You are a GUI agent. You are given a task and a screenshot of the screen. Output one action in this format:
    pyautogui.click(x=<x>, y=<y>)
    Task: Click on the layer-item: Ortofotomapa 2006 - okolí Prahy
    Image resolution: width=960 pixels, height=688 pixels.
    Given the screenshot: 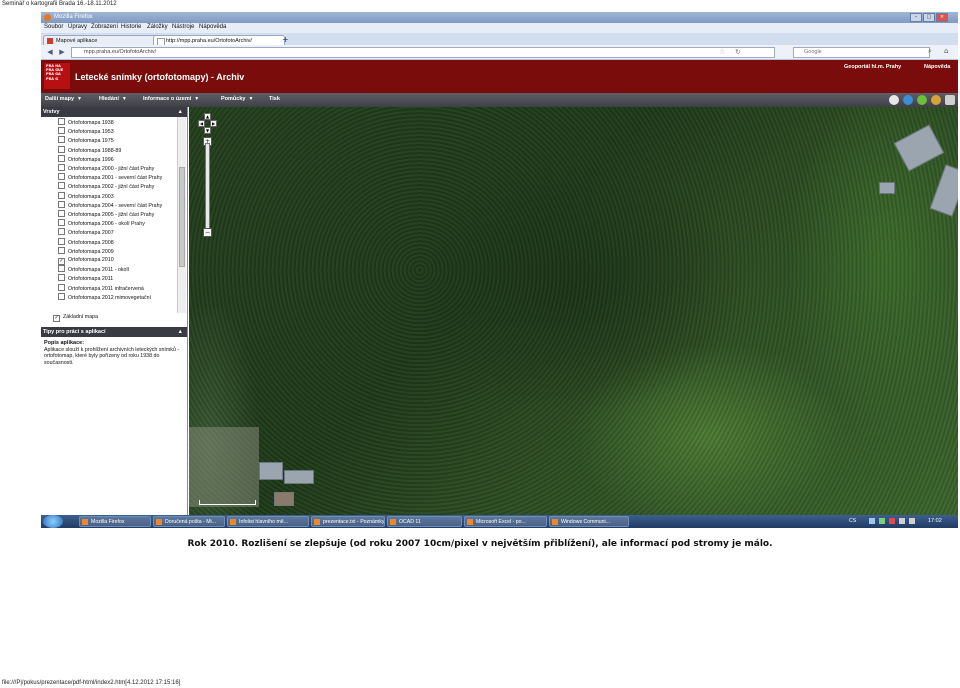 What is the action you would take?
    pyautogui.click(x=101, y=223)
    